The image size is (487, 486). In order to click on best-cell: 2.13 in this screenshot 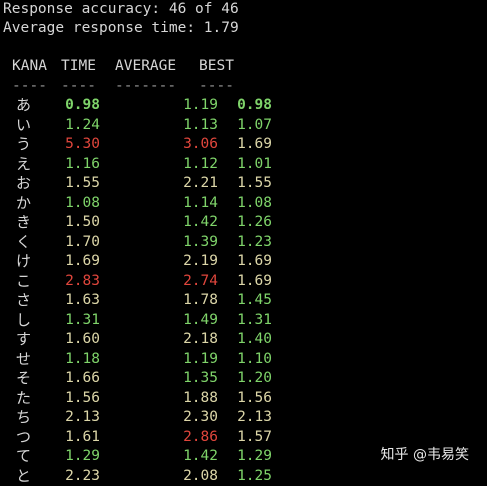, I will do `click(245, 418)`.